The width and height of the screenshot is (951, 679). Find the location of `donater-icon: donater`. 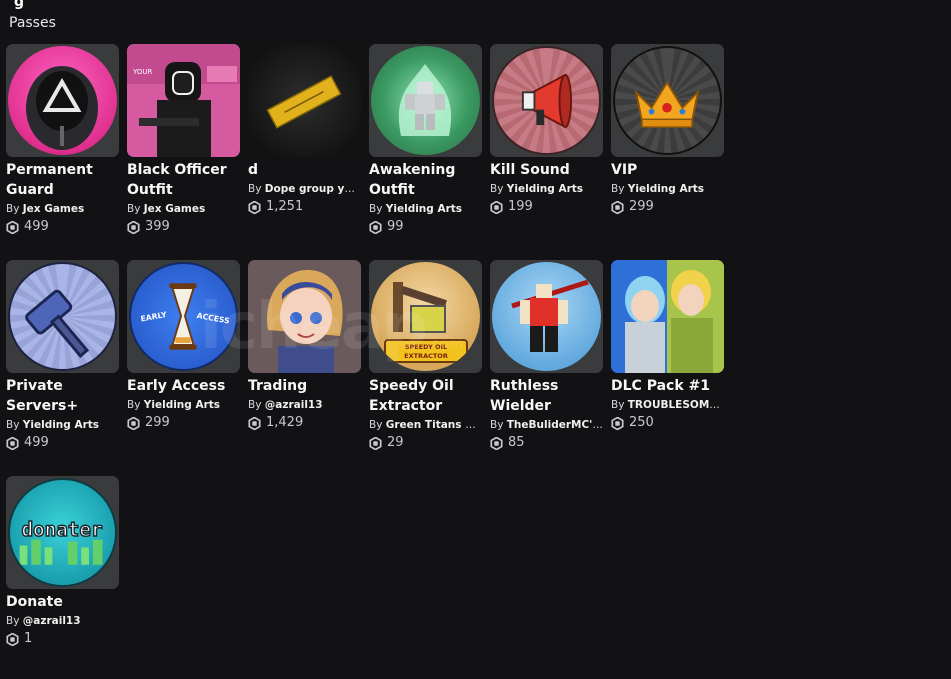

donater-icon: donater is located at coordinates (61, 541).